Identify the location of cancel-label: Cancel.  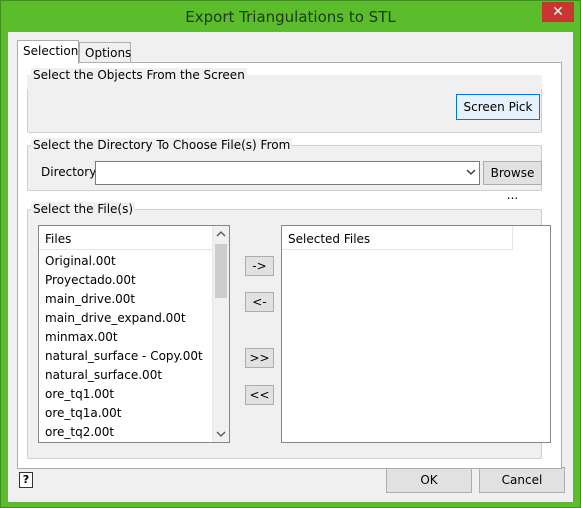
(522, 480).